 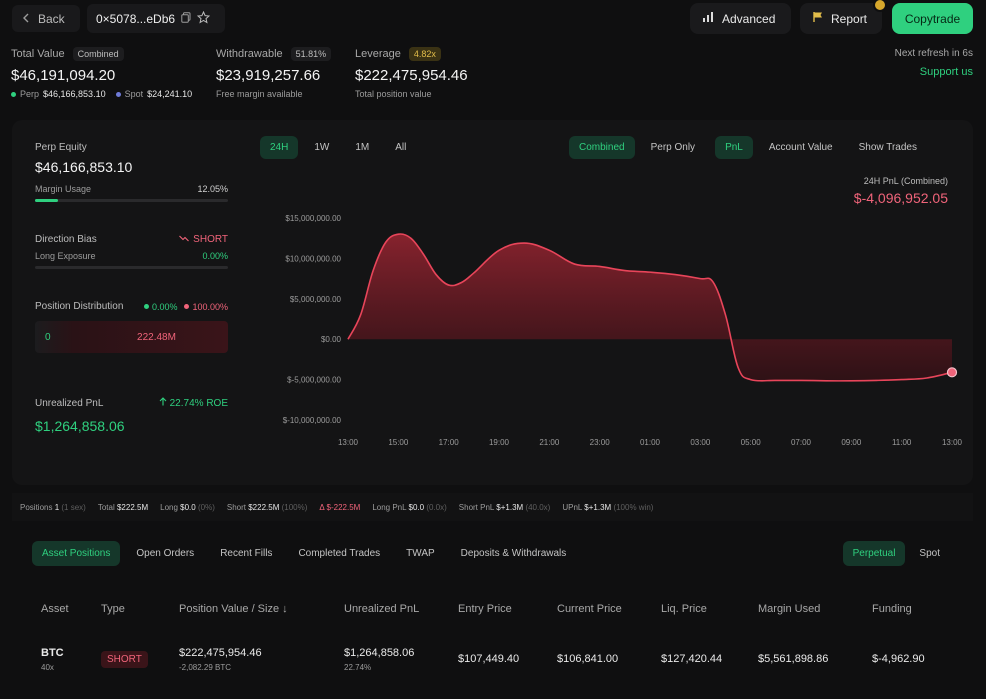 I want to click on stat-upnl-value: $+1.3M, so click(x=598, y=507).